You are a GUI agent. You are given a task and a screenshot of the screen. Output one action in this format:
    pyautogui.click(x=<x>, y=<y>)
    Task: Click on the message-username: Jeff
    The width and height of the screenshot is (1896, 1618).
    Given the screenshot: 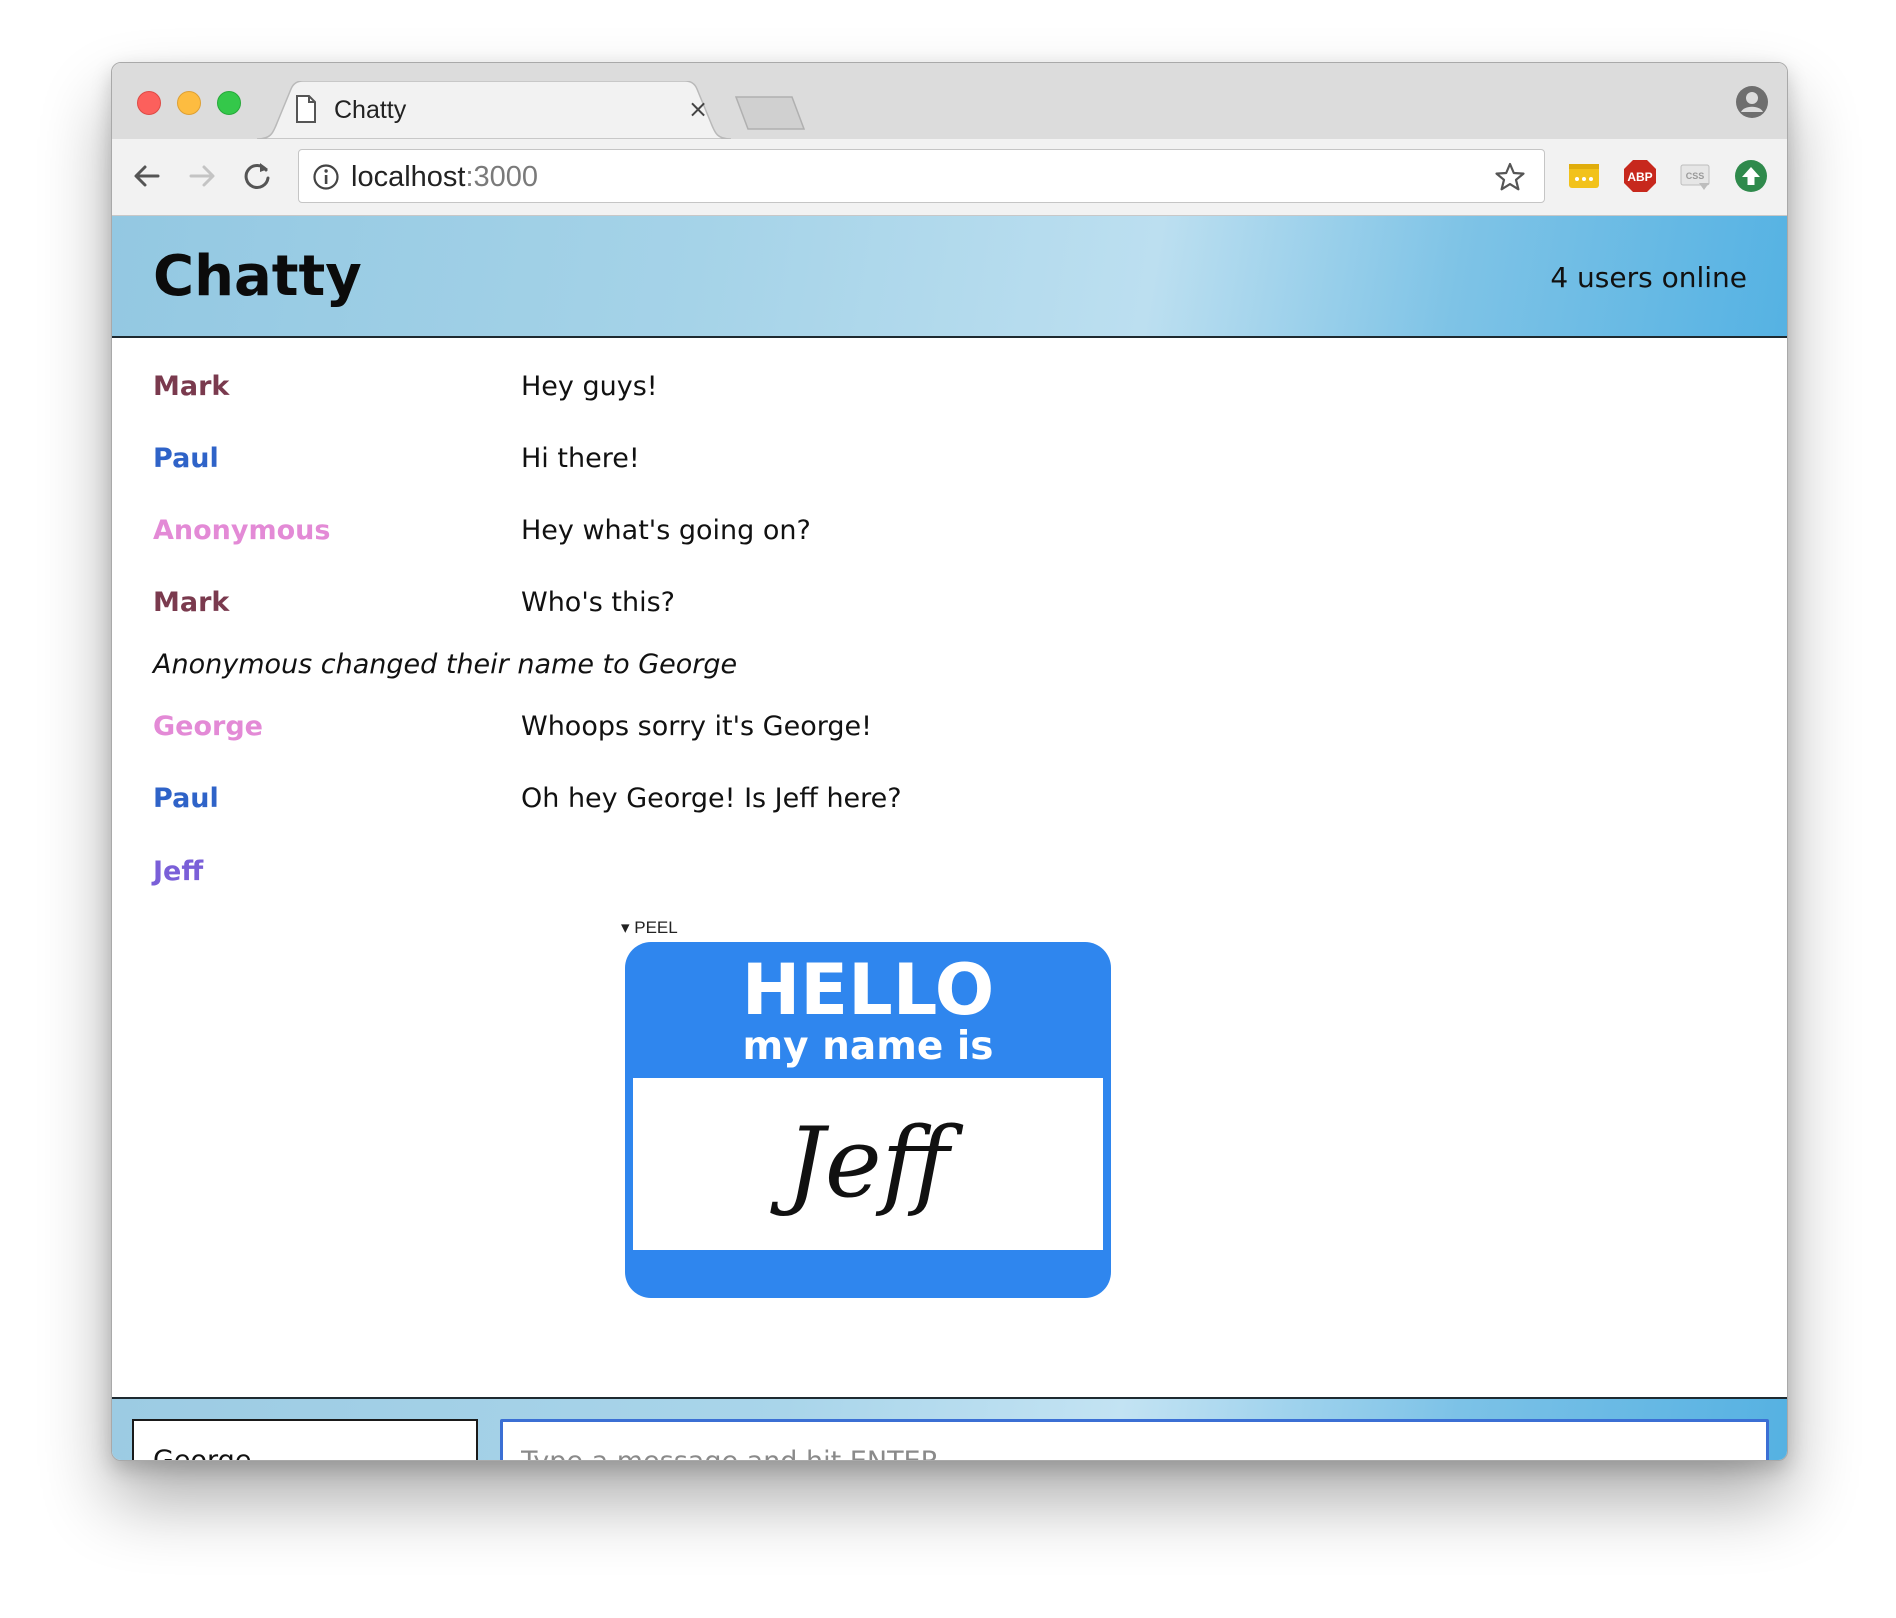 What is the action you would take?
    pyautogui.click(x=178, y=871)
    